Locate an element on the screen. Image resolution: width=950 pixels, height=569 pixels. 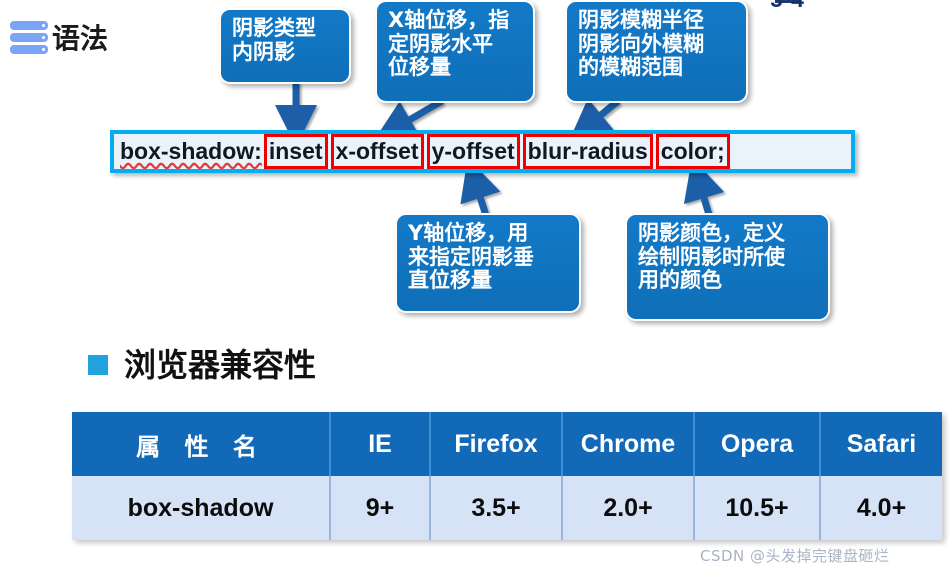
compatibility-heading: 浏览器兼容性 is located at coordinates (202, 365).